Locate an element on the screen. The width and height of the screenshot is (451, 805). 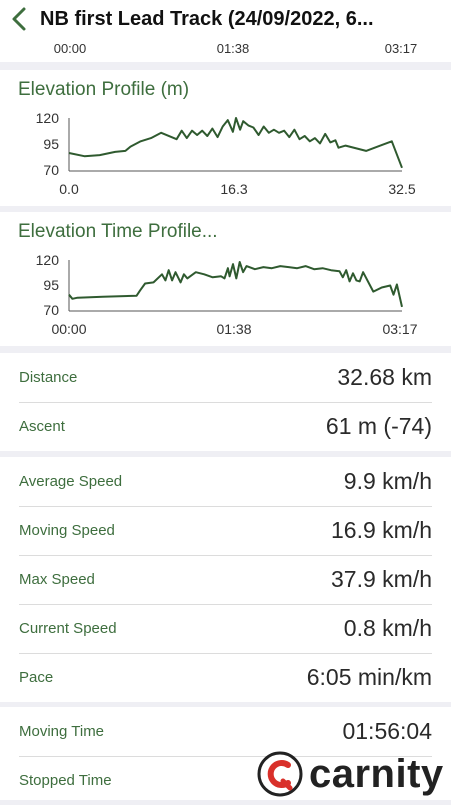
stat-row-pace: Pace 6:05 min/km is located at coordinates (225, 677).